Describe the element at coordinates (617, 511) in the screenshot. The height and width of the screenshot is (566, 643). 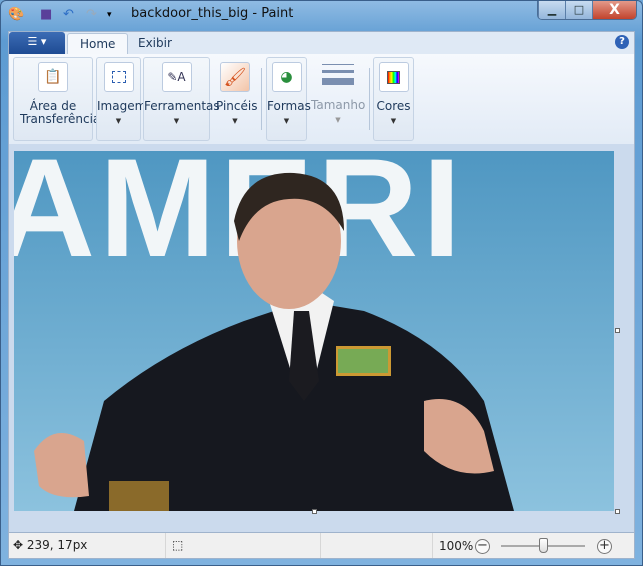
I see `resize-handle-corner` at that location.